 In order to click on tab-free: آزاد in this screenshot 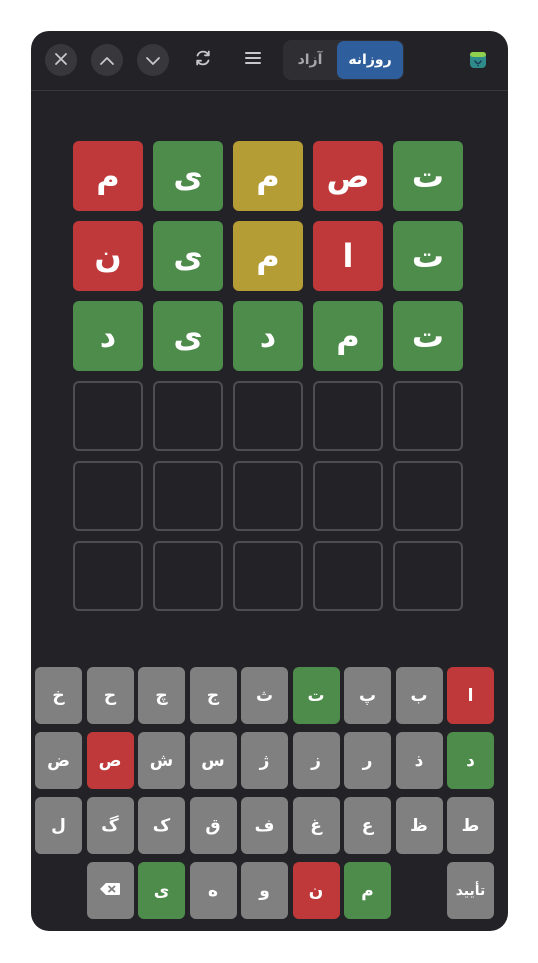, I will do `click(310, 60)`.